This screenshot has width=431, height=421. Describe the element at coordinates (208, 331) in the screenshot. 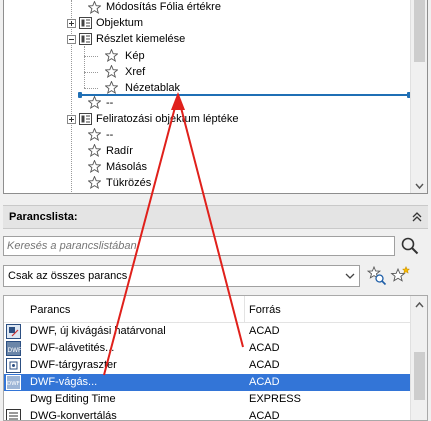

I see `list-item: DWF, új kivágási határvonal ACAD` at that location.